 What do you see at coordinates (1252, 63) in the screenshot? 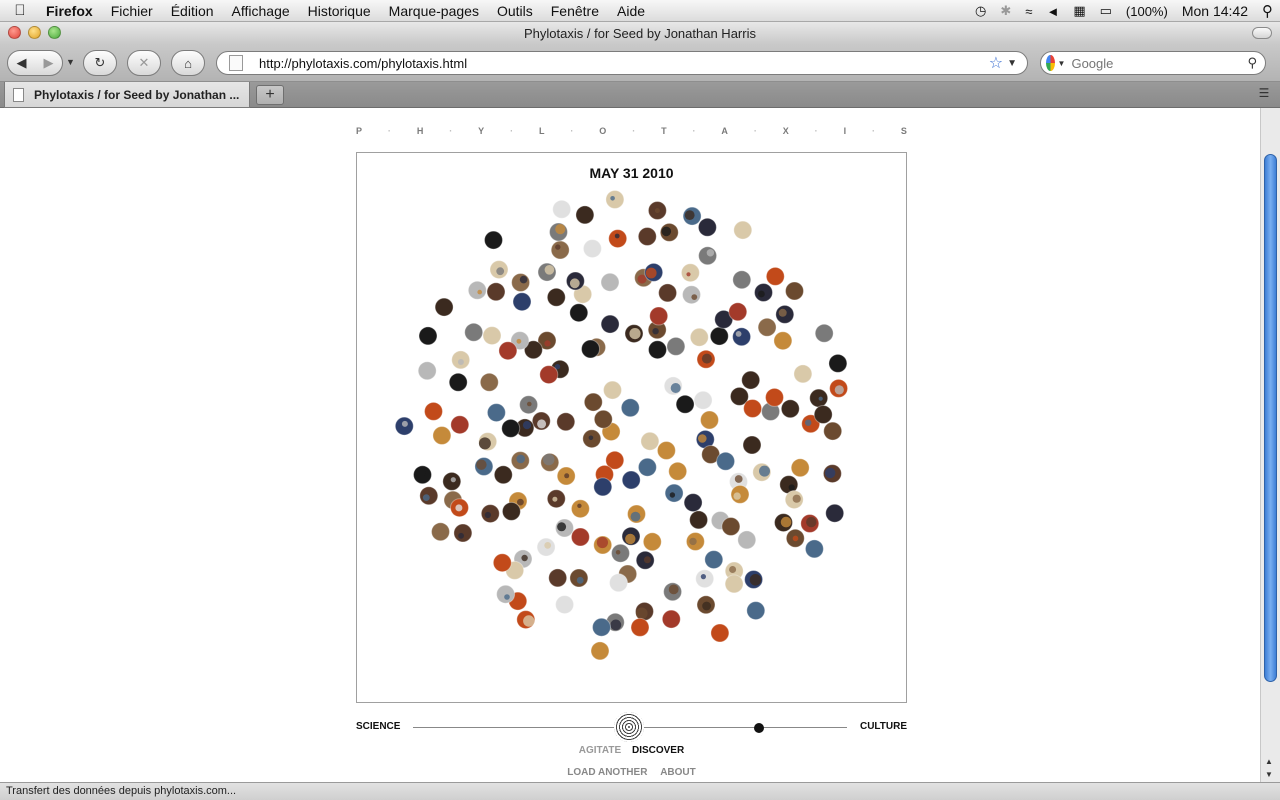
I see `search-icon: ⚲` at bounding box center [1252, 63].